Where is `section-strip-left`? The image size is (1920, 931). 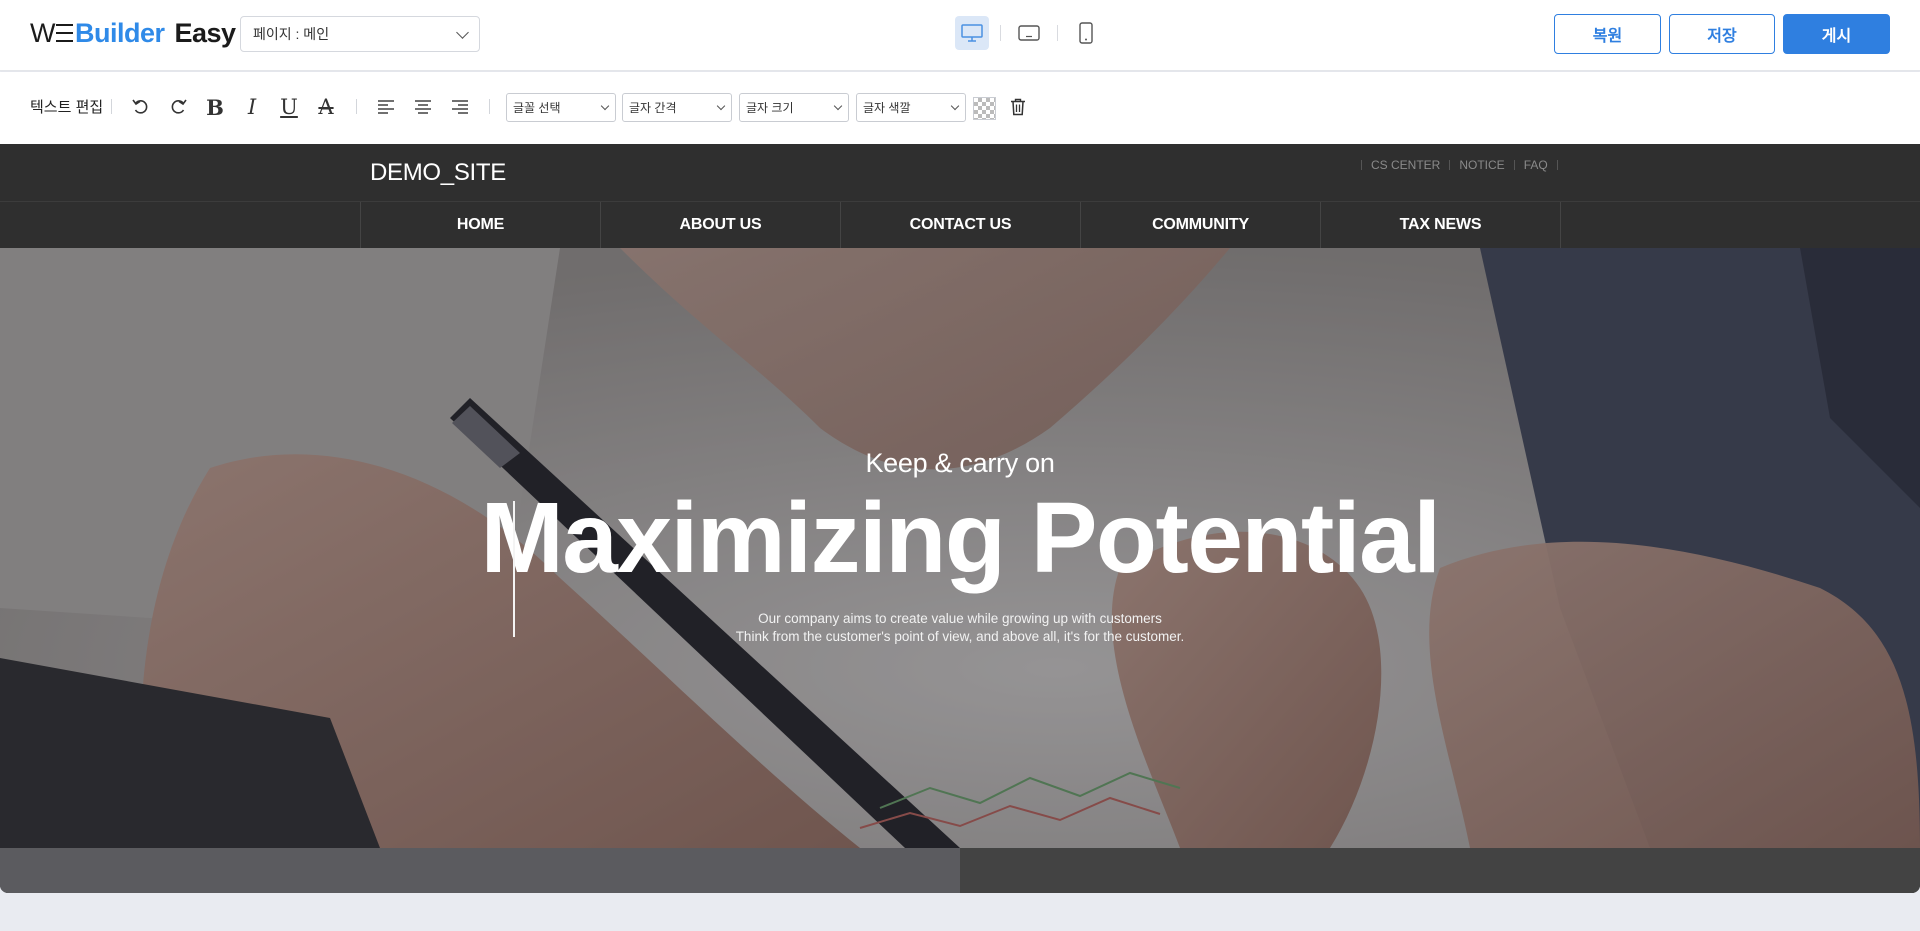
section-strip-left is located at coordinates (480, 870).